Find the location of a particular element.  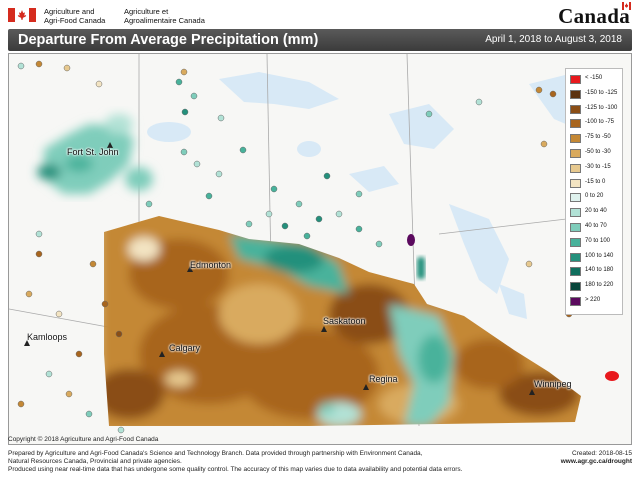

canada-flag-icon is located at coordinates (22, 15).